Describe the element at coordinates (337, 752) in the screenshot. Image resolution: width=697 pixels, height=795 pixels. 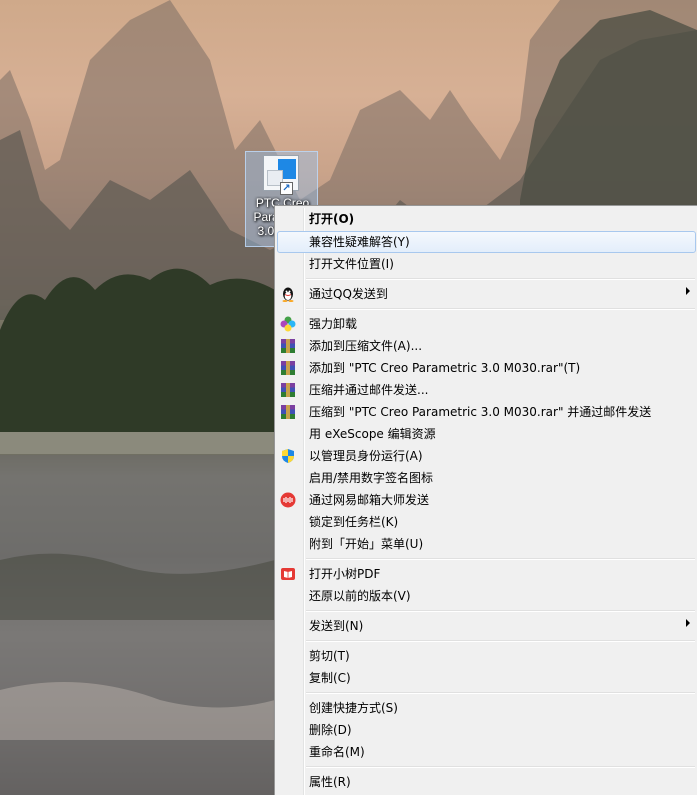
I see `menu-item-label: 重命名(M)` at that location.